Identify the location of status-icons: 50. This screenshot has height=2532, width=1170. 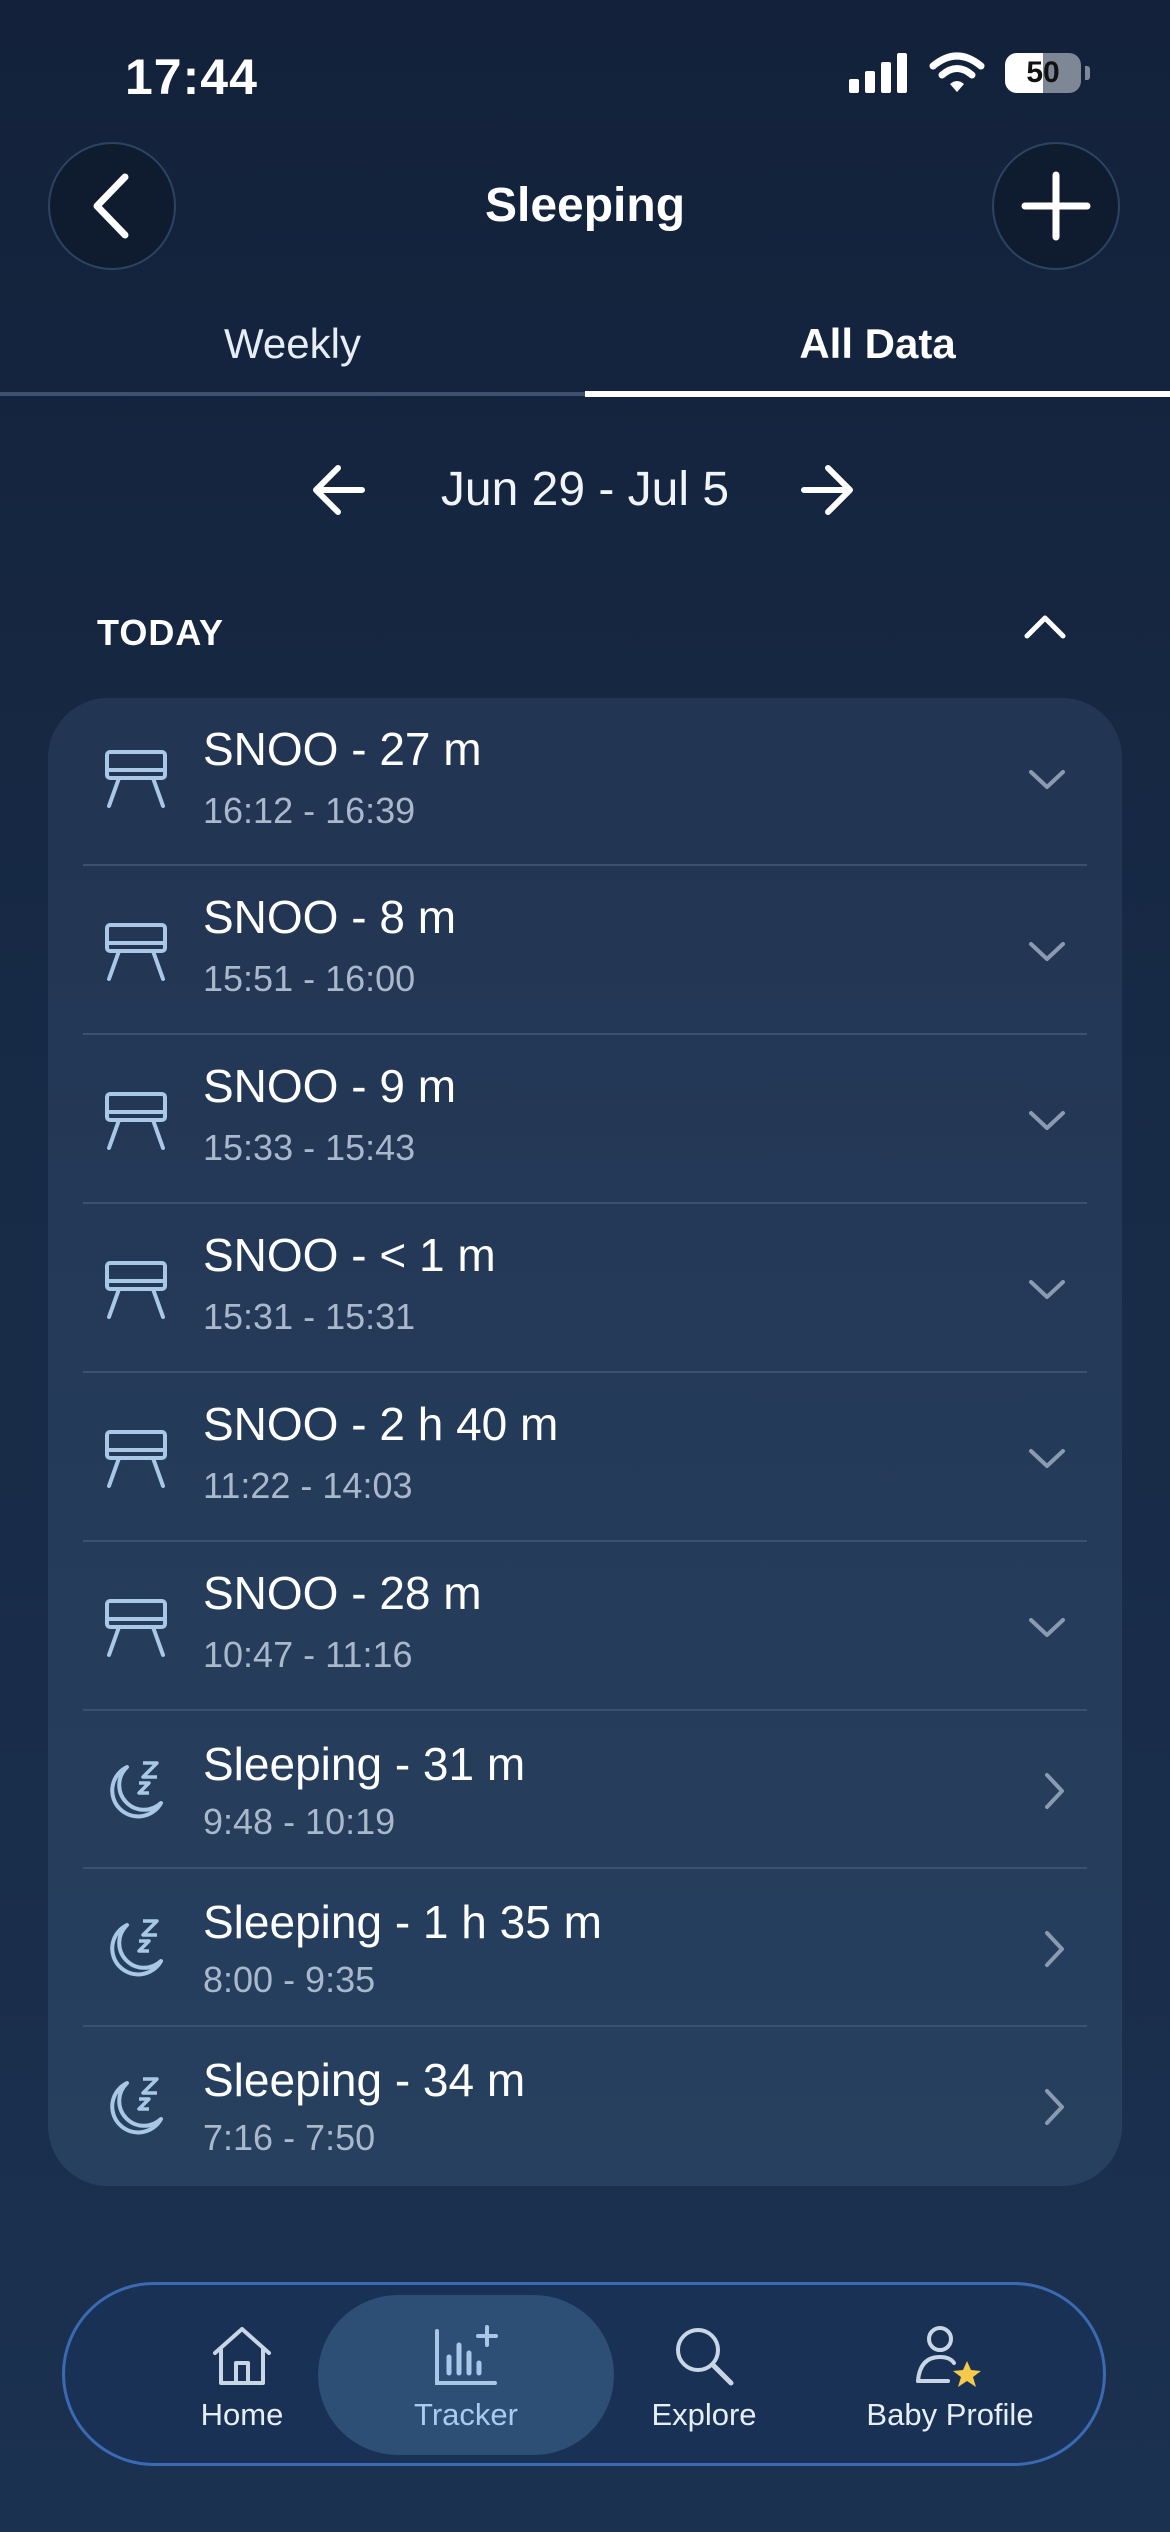
(969, 73).